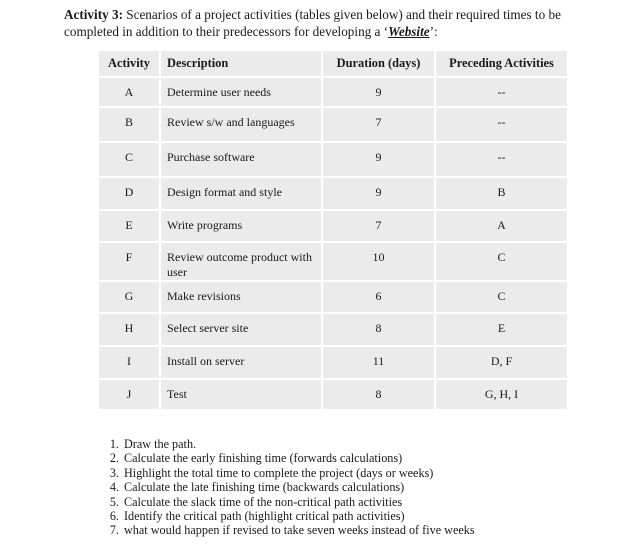 This screenshot has width=640, height=557. I want to click on table-row: H Select server site 8 E, so click(333, 329).